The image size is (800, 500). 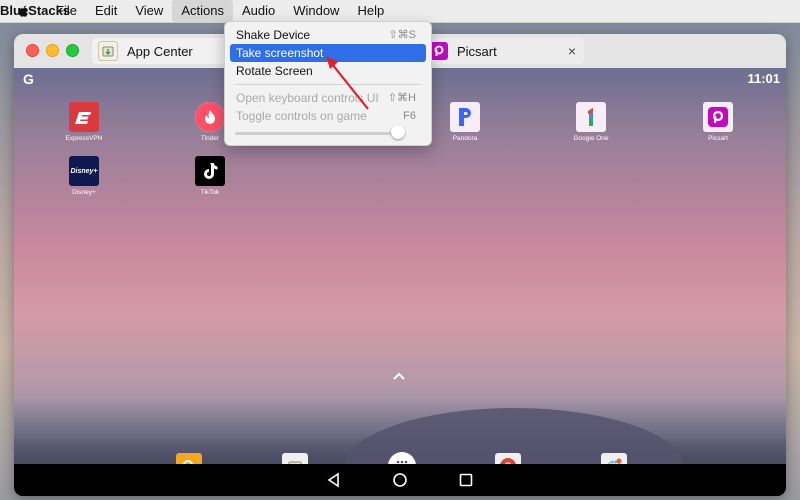 What do you see at coordinates (295, 458) in the screenshot?
I see `dock-app-center` at bounding box center [295, 458].